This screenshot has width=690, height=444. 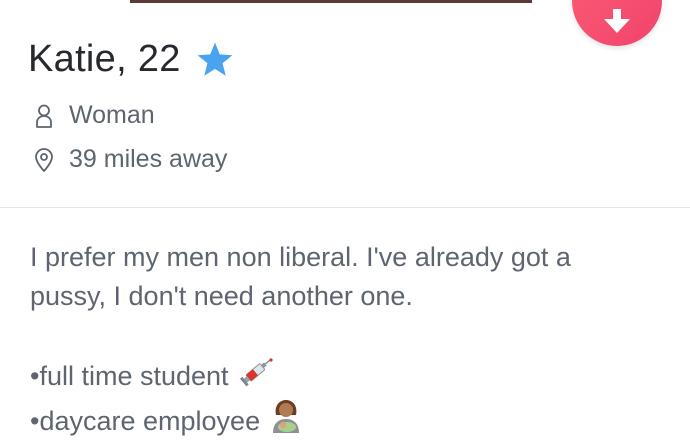 I want to click on distance-text: 39 miles away, so click(x=148, y=159).